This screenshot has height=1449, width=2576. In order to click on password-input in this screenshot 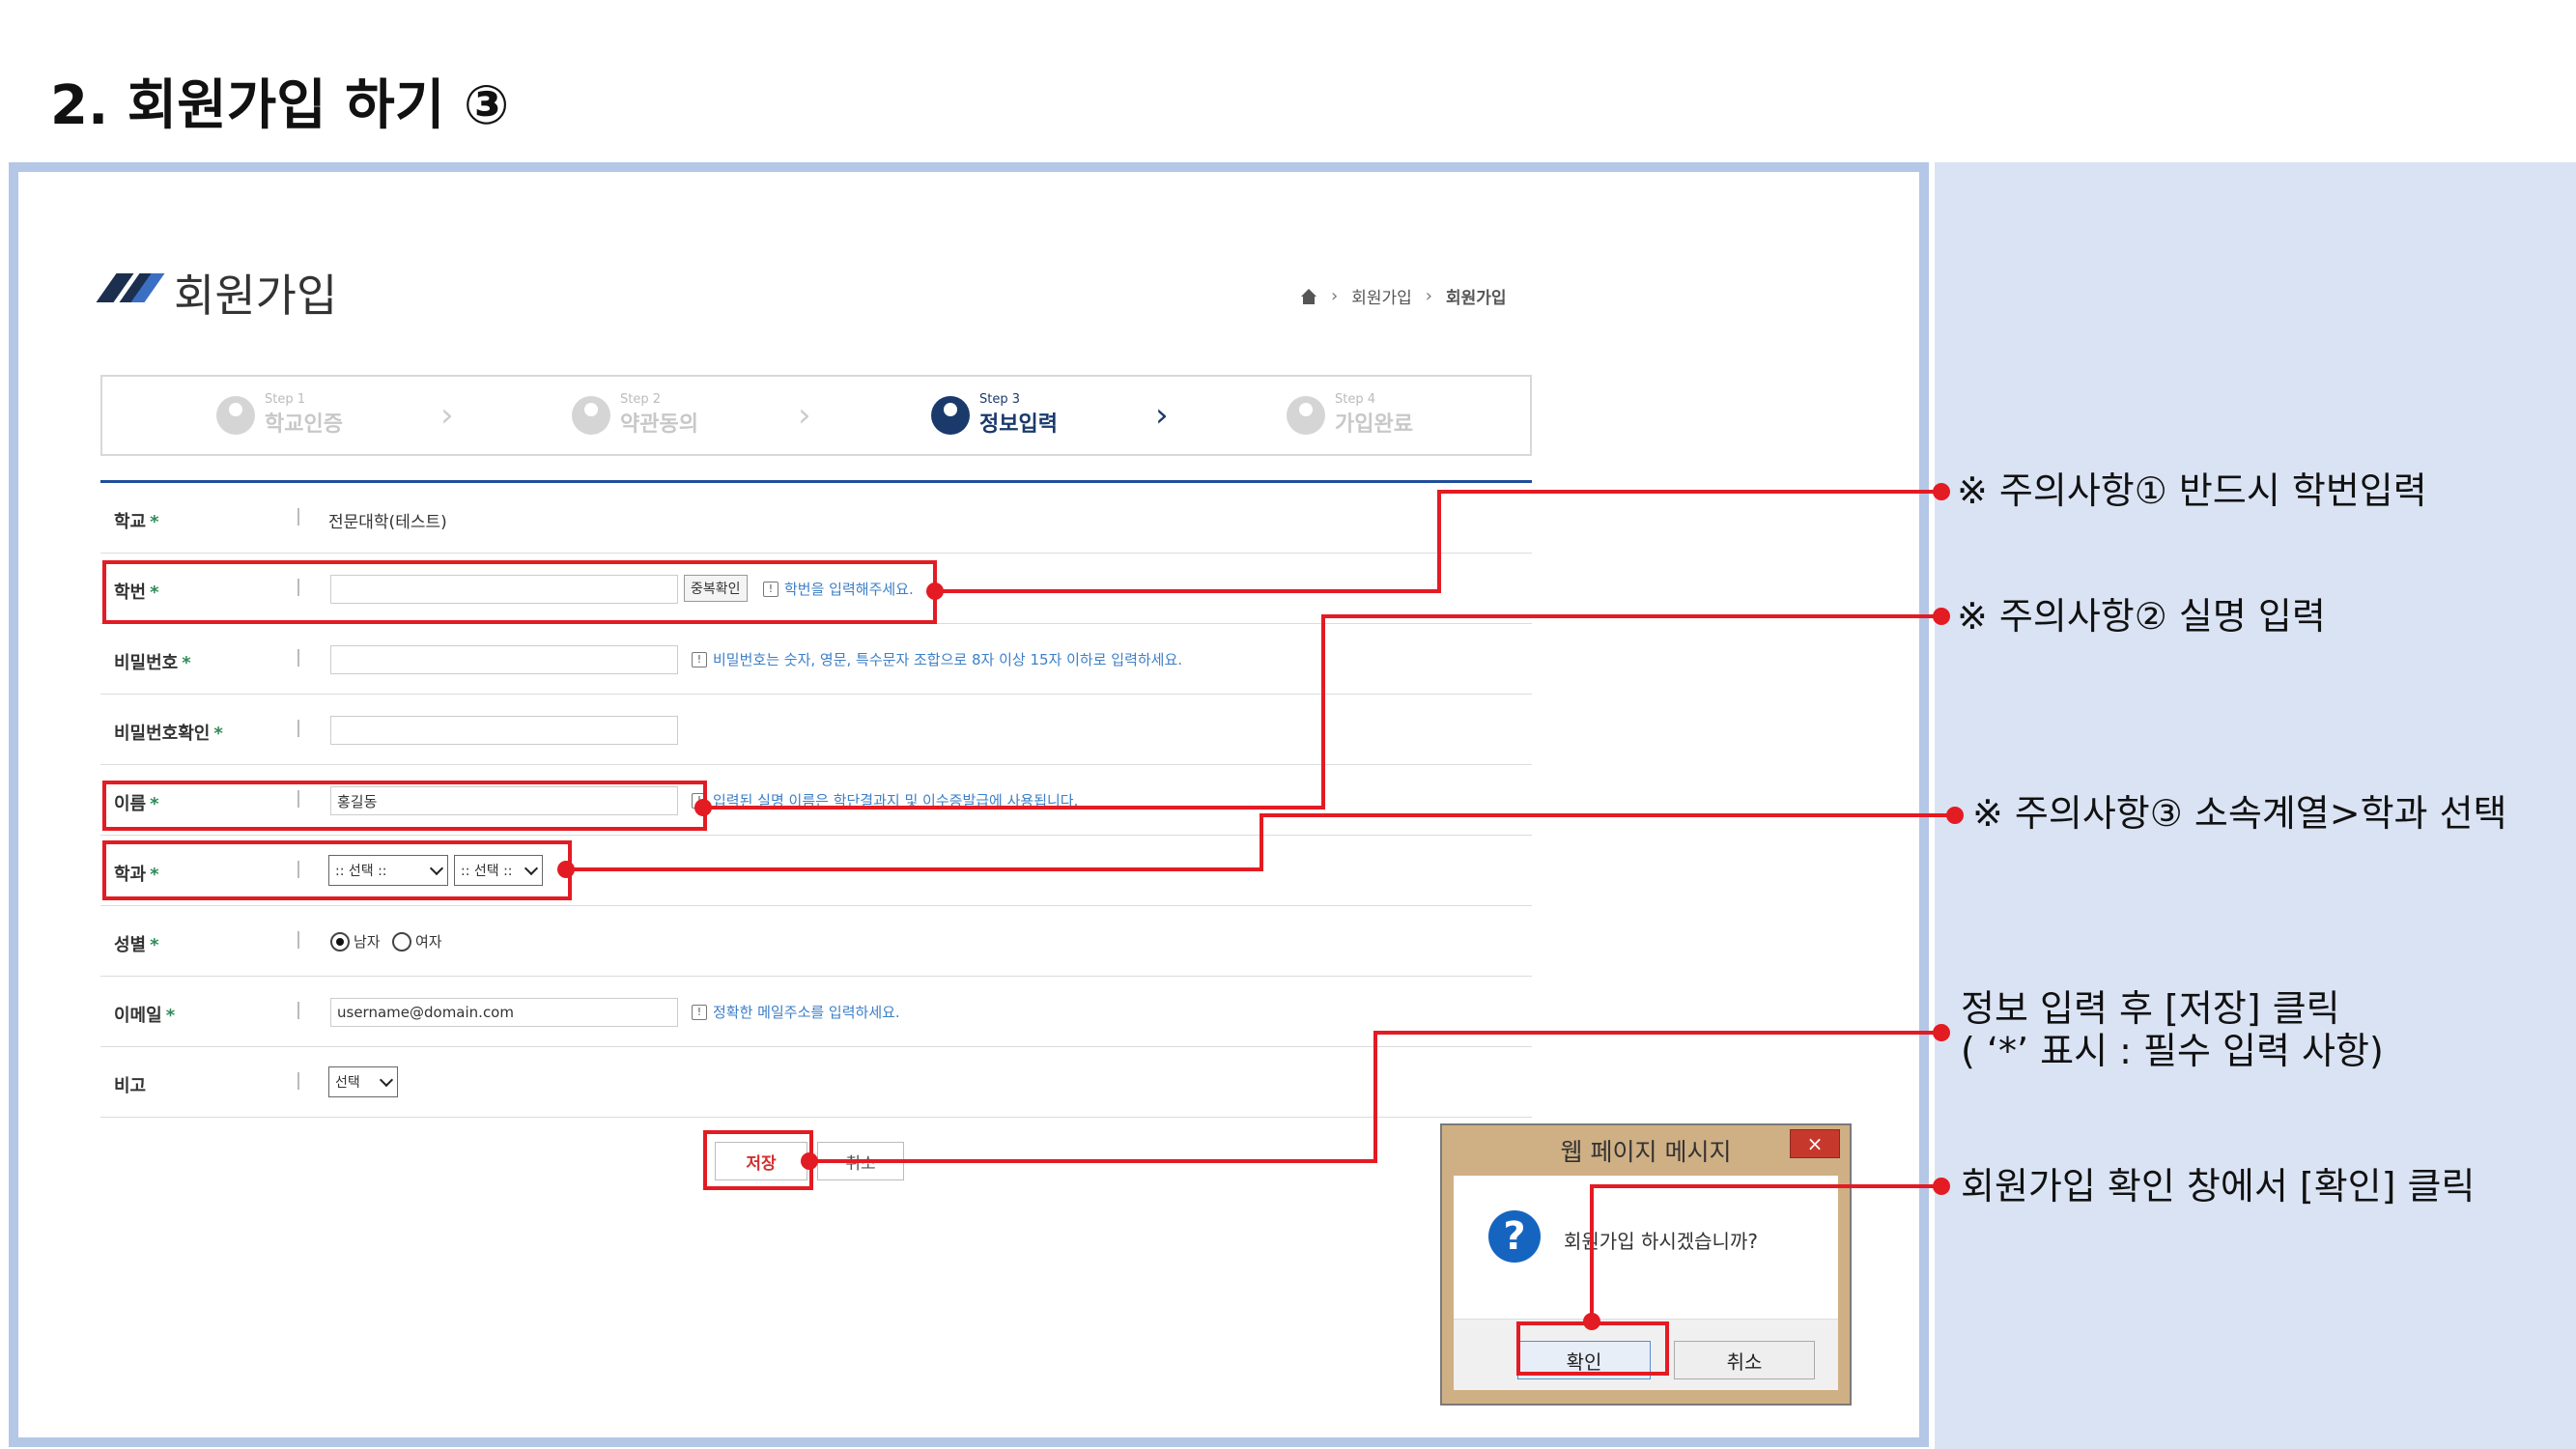, I will do `click(504, 659)`.